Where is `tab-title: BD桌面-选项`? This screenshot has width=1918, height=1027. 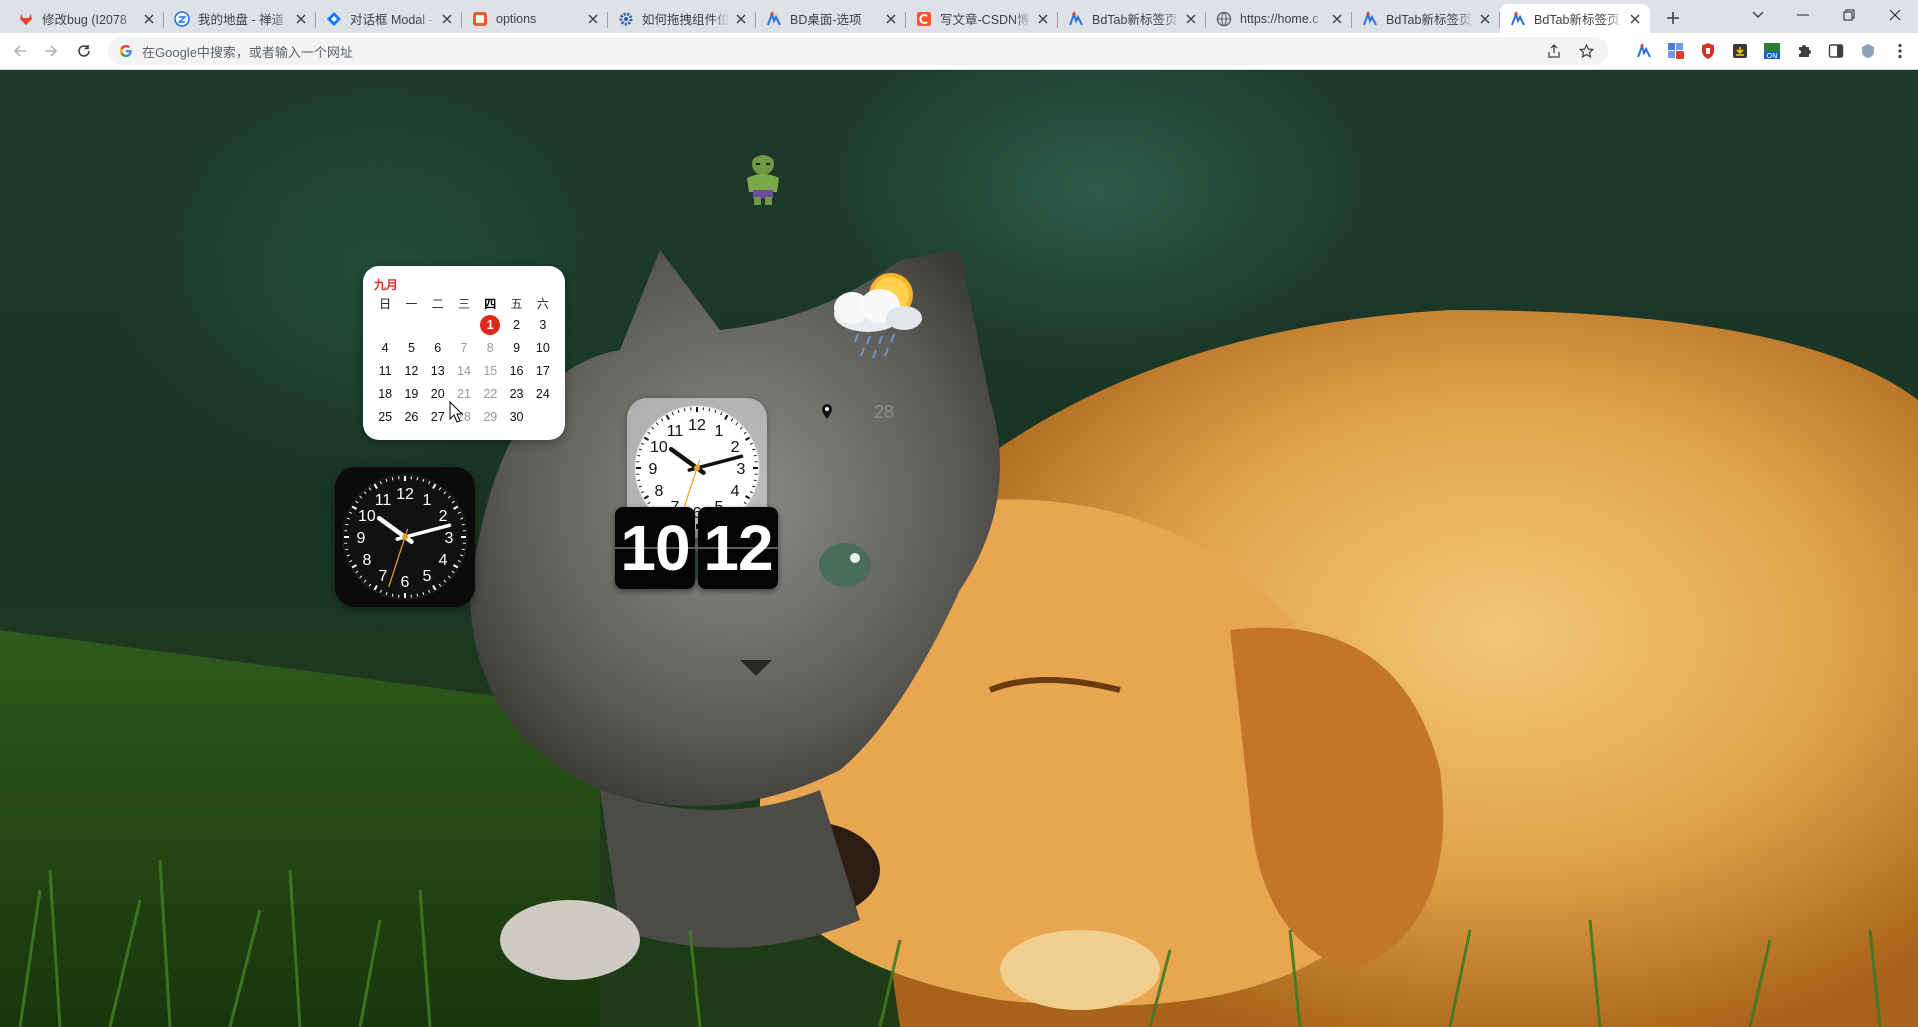 tab-title: BD桌面-选项 is located at coordinates (826, 20).